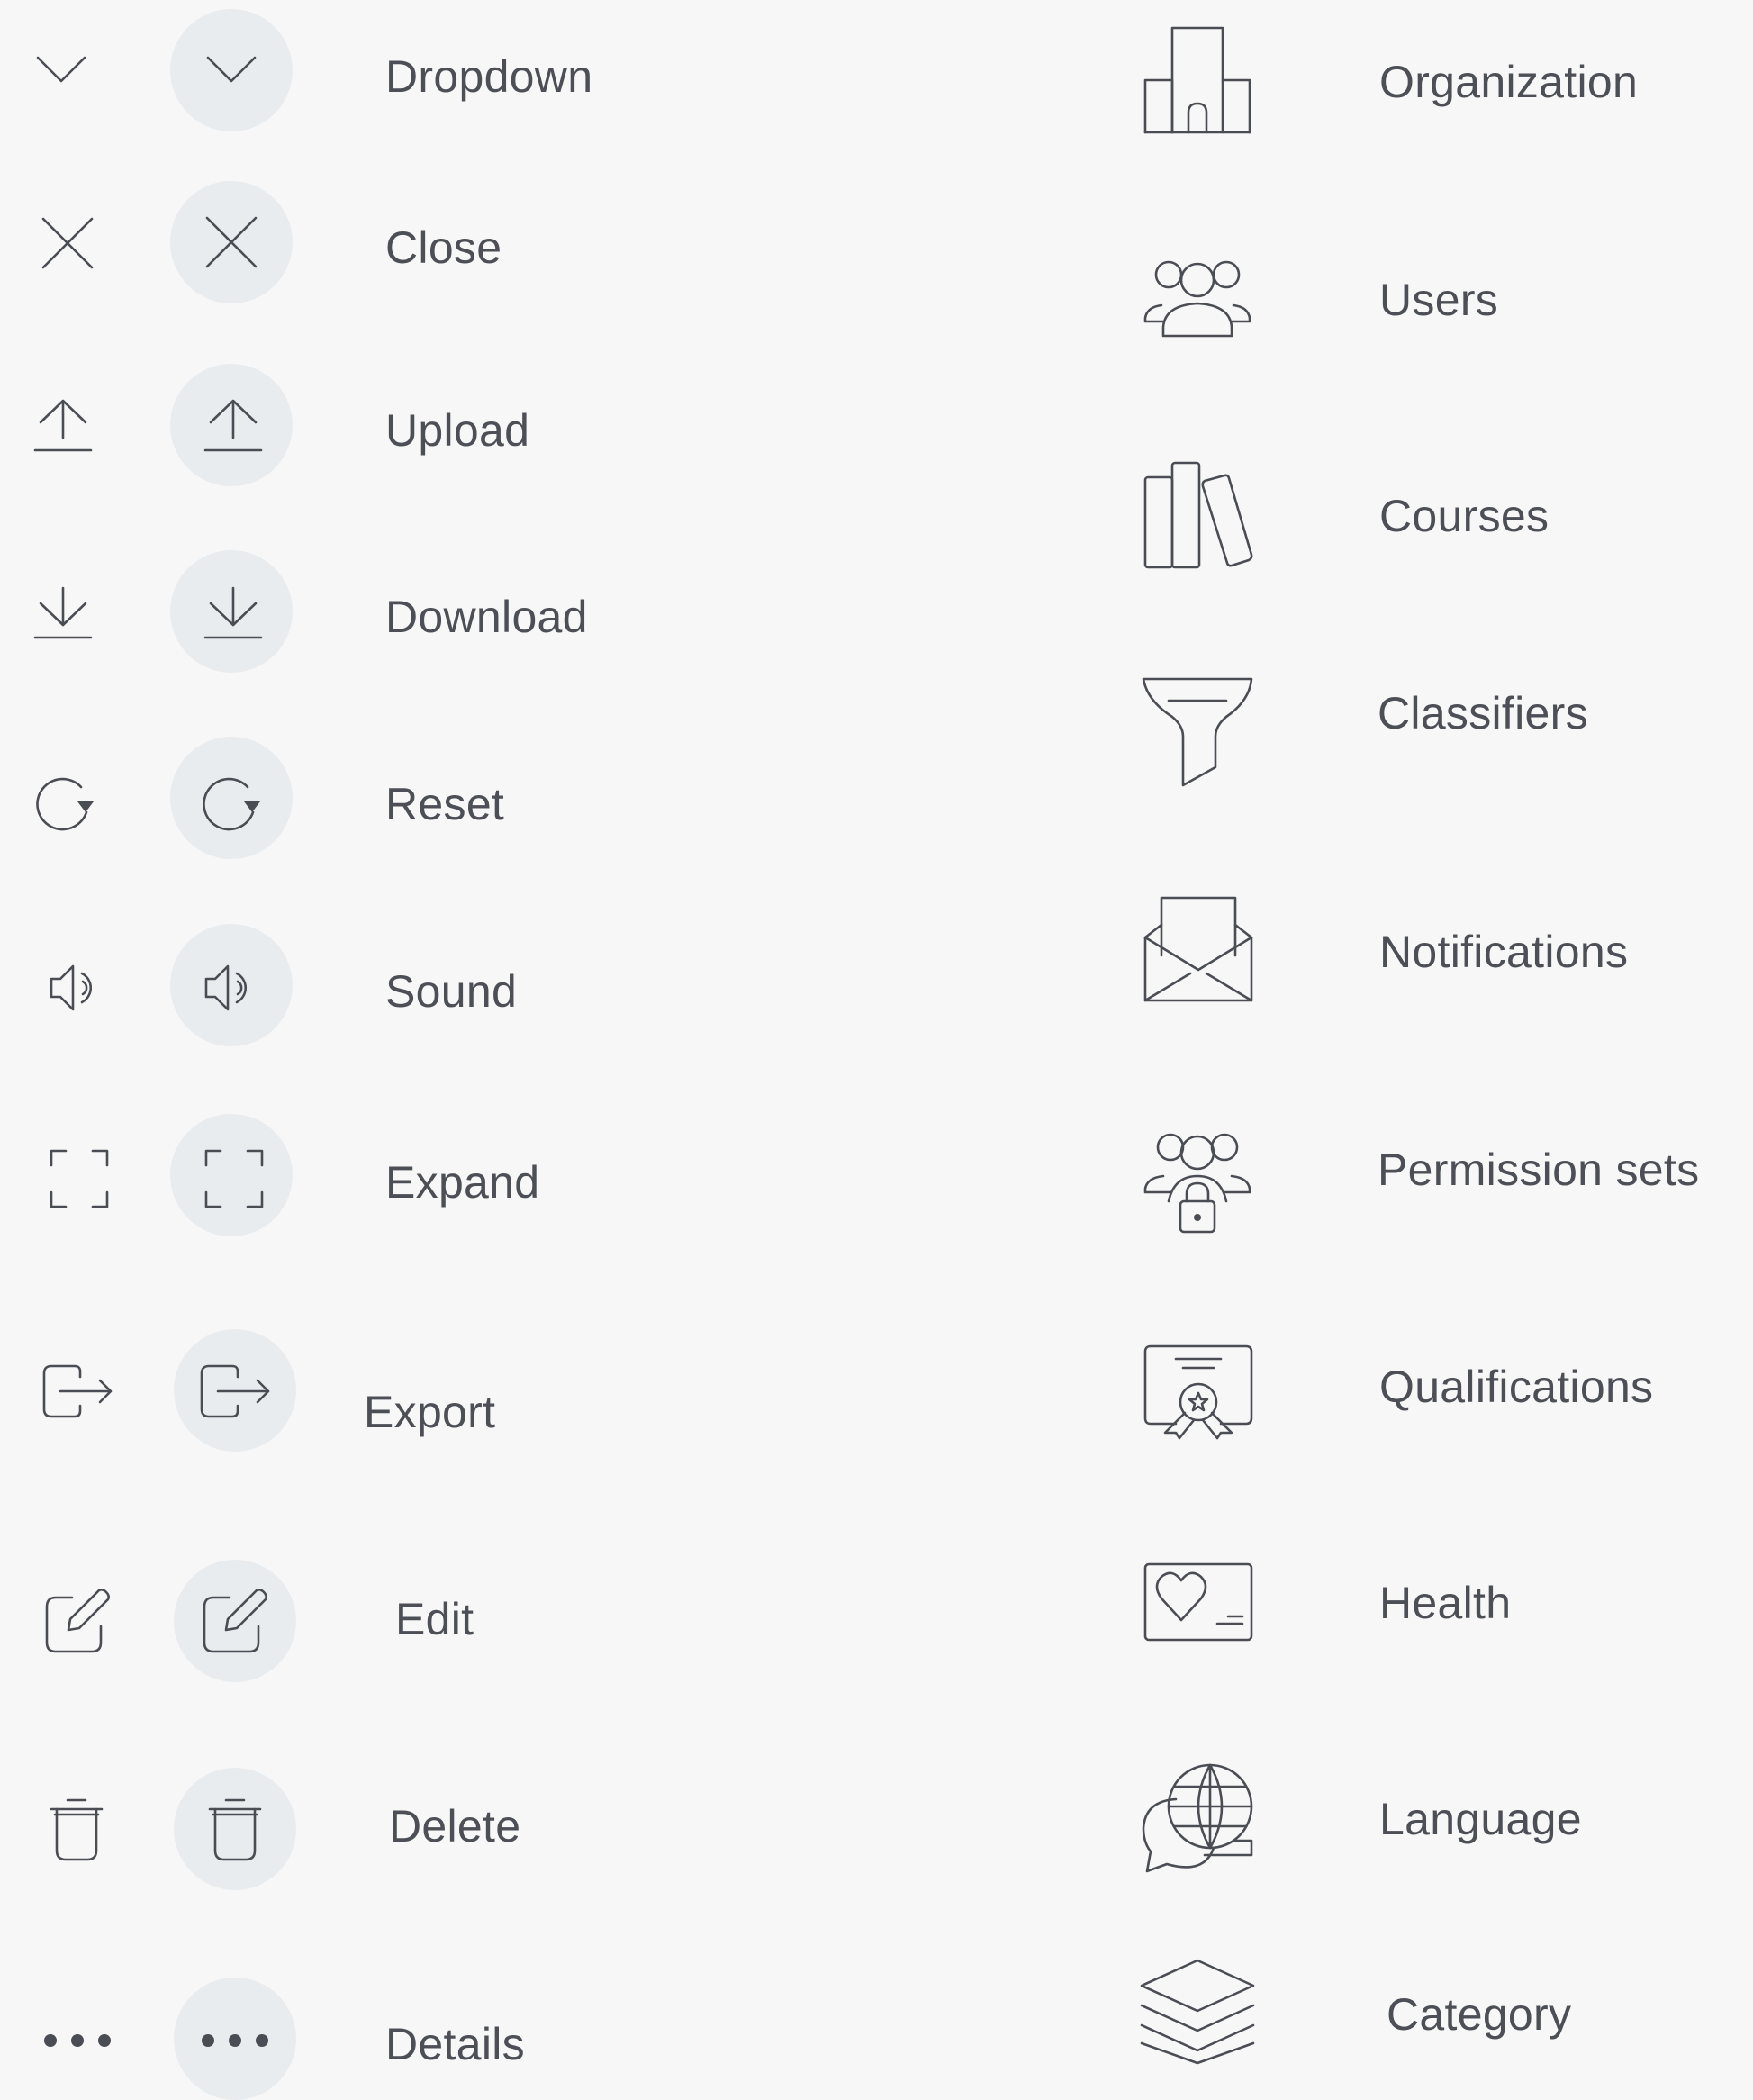  Describe the element at coordinates (1198, 949) in the screenshot. I see `envelope-icon` at that location.